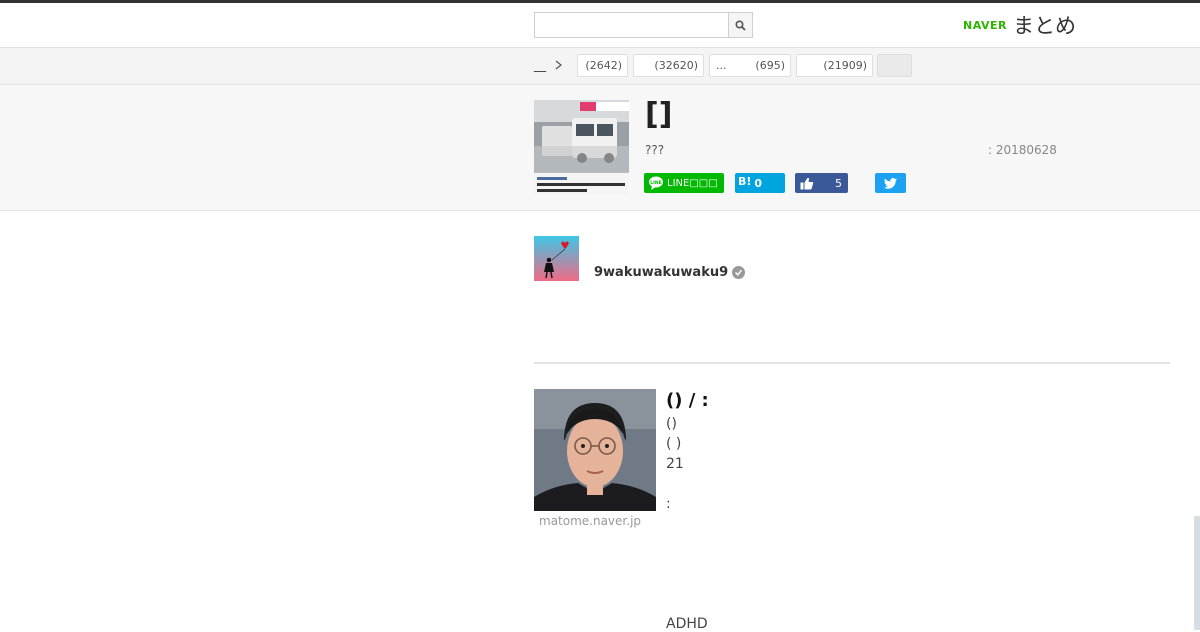 Image resolution: width=1200 pixels, height=632 pixels. What do you see at coordinates (659, 114) in the screenshot?
I see `page-title: []` at bounding box center [659, 114].